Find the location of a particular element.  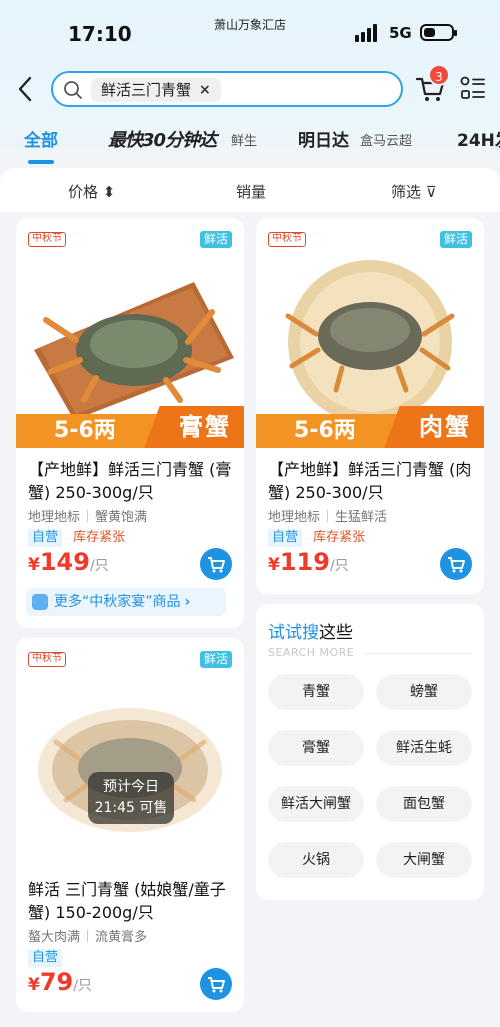

store-name: 萧山万象汇店 is located at coordinates (250, 25).